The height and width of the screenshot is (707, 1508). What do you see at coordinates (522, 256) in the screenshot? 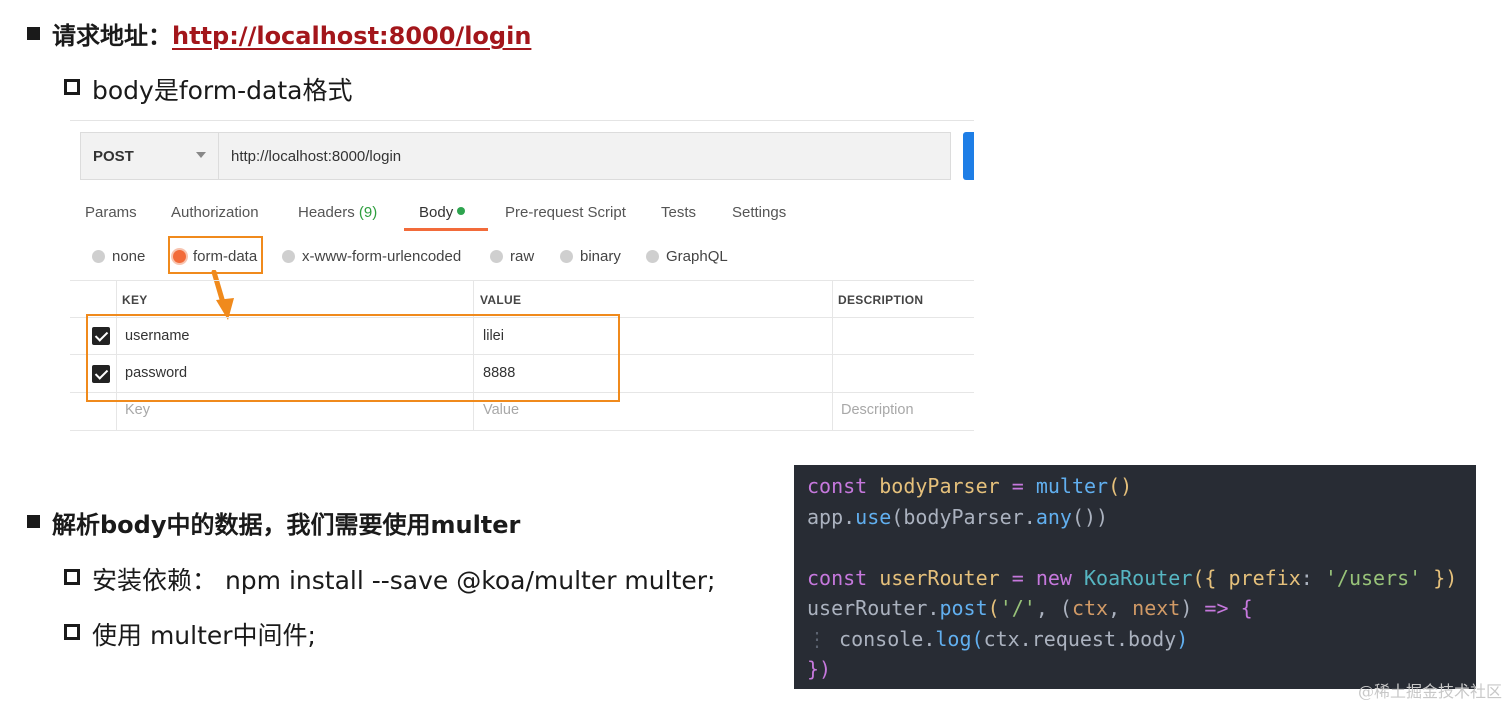
I see `radio-raw-label: raw` at bounding box center [522, 256].